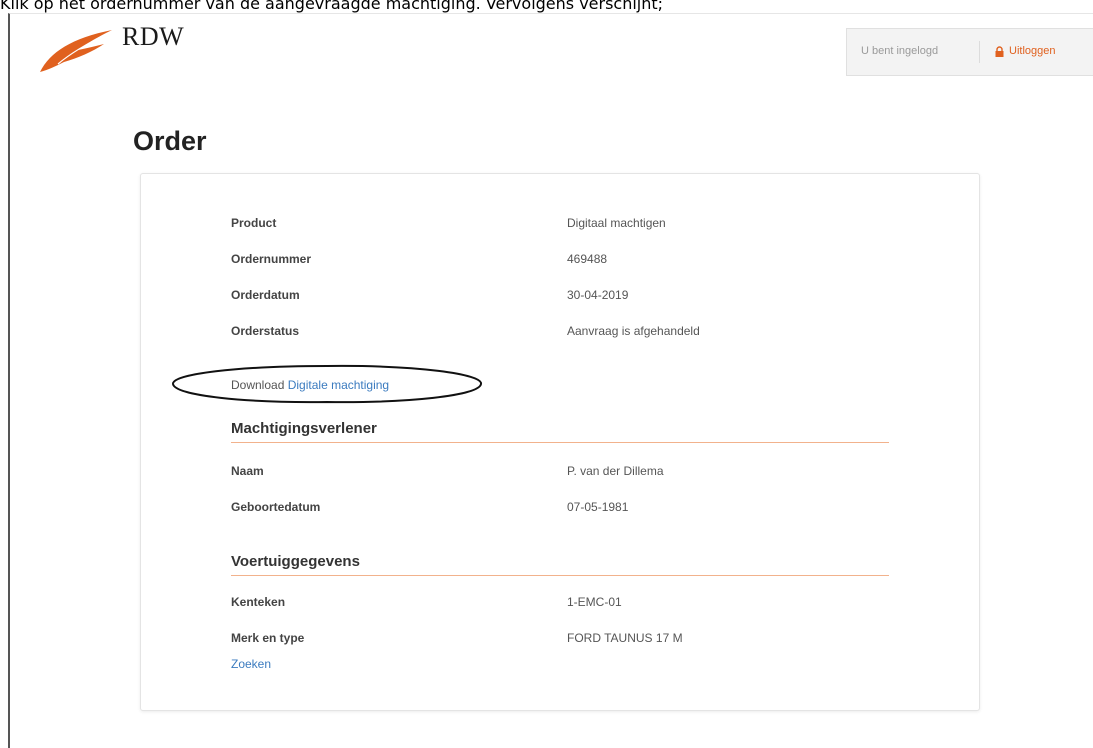 The width and height of the screenshot is (1093, 748). What do you see at coordinates (594, 602) in the screenshot?
I see `row-value: 1-EMC-01` at bounding box center [594, 602].